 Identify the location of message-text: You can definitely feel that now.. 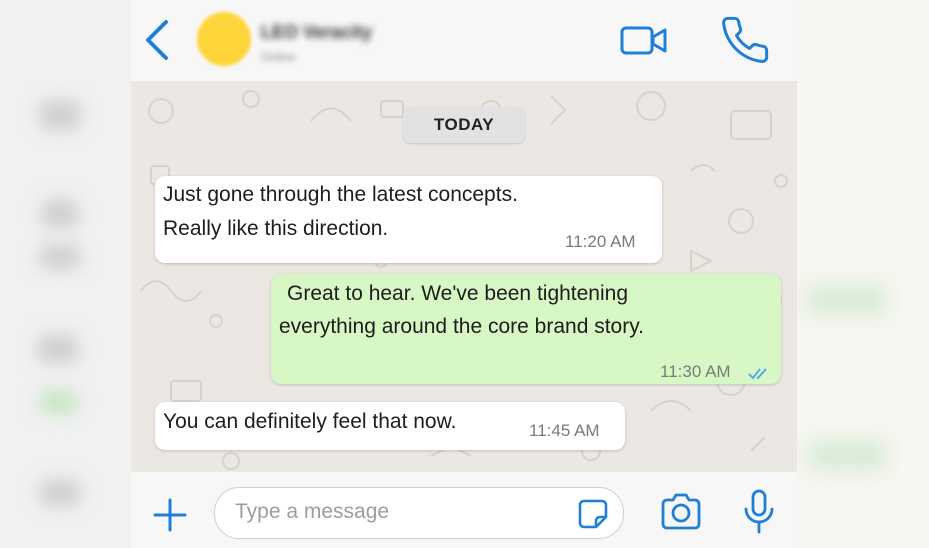
(310, 421).